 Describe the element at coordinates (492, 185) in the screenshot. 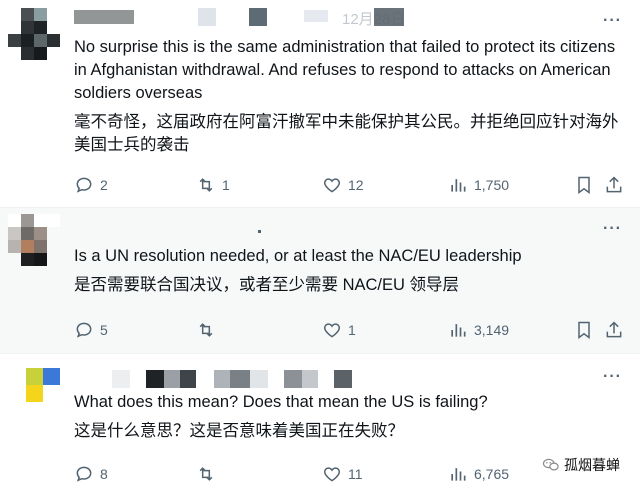

I see `views-count: 1,750` at that location.